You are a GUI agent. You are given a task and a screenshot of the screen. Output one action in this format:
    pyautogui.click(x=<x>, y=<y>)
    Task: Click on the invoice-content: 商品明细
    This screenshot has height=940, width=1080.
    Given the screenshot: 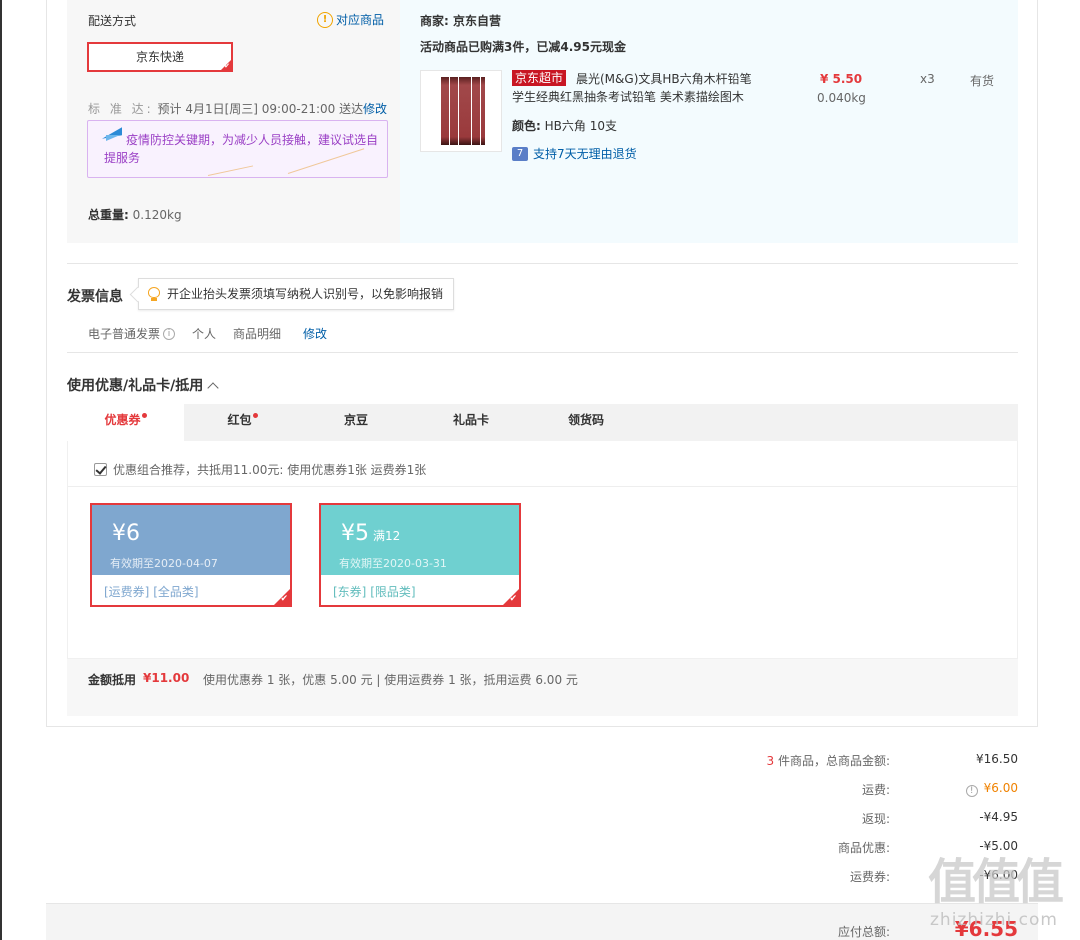 What is the action you would take?
    pyautogui.click(x=257, y=334)
    